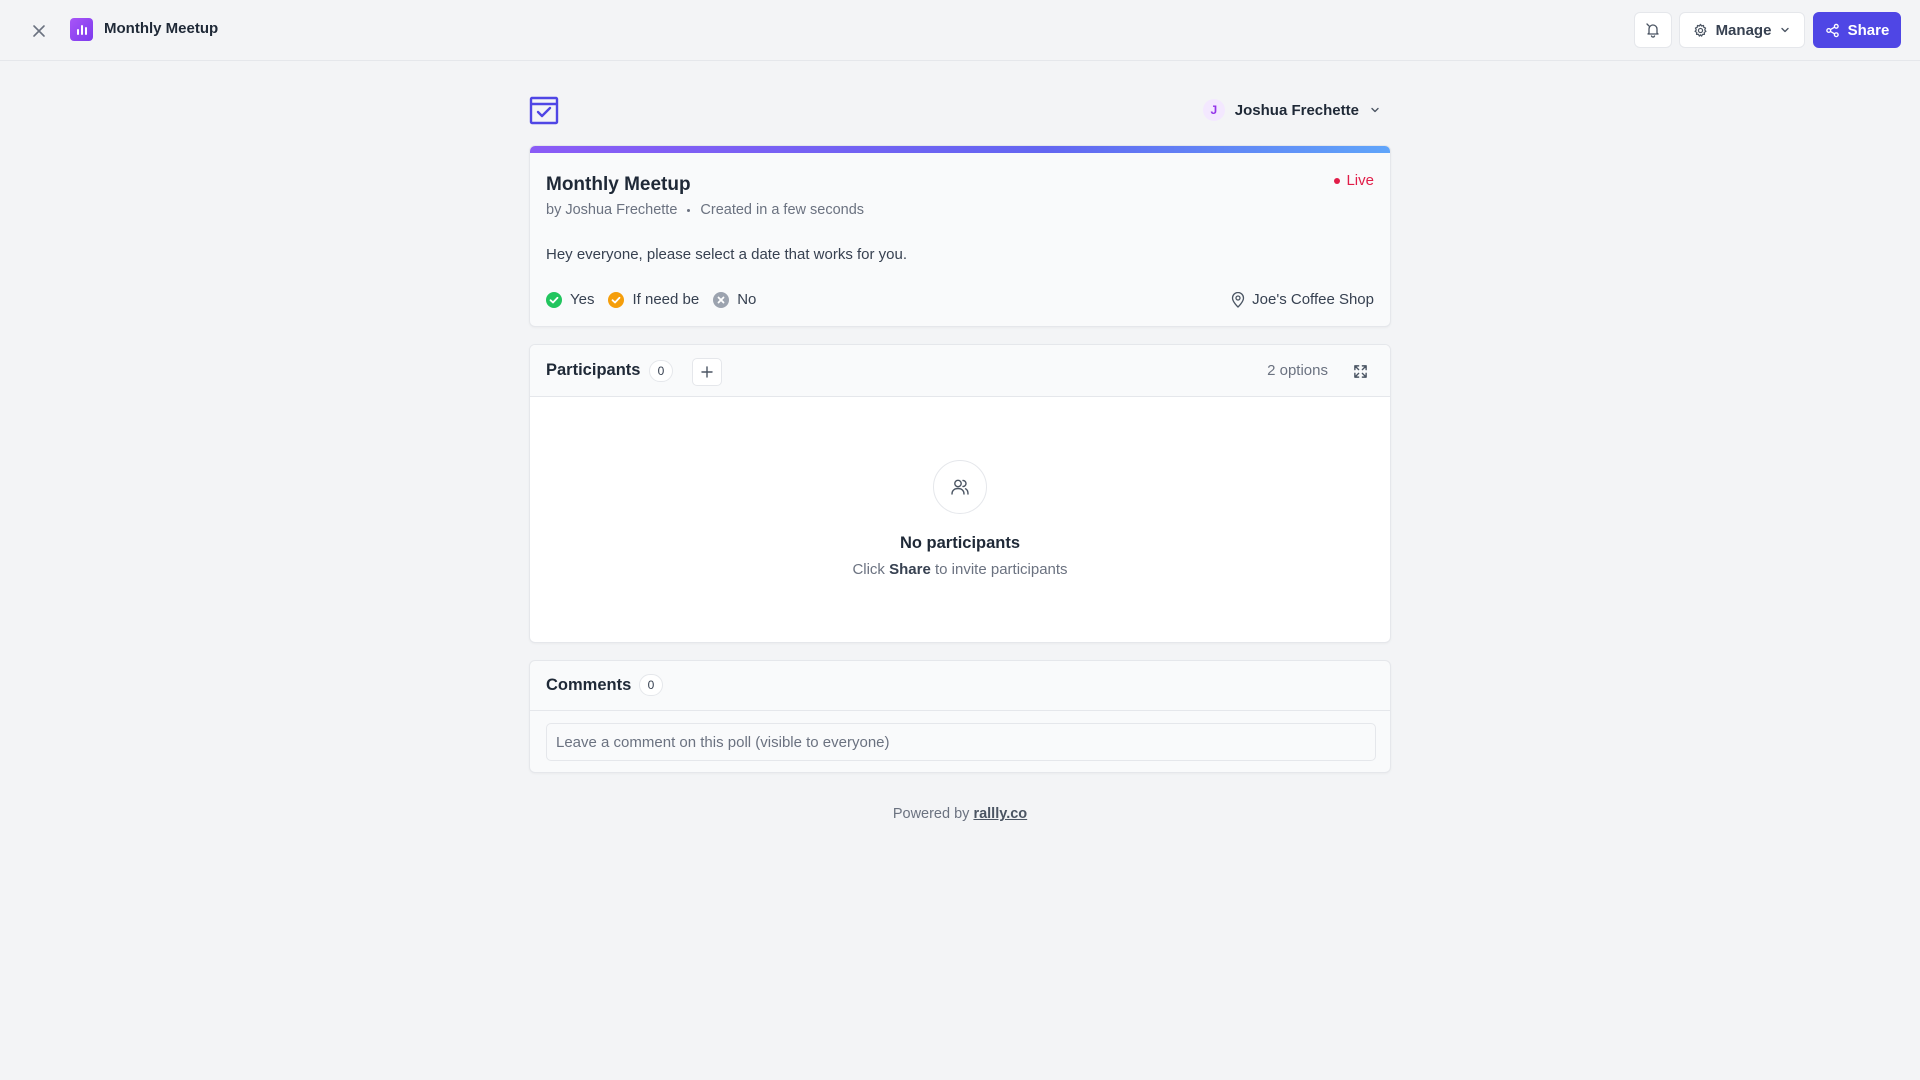 The image size is (1920, 1080). Describe the element at coordinates (747, 299) in the screenshot. I see `legend-no-label: No` at that location.